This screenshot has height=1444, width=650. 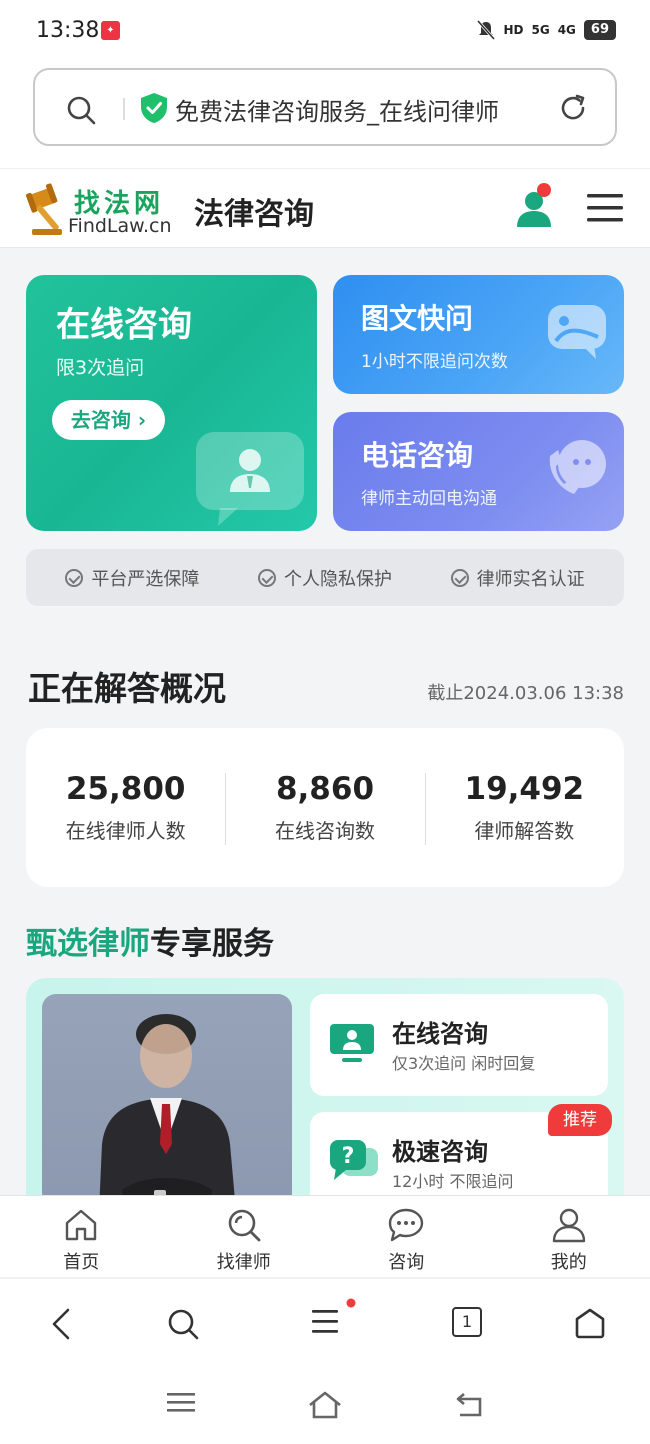 I want to click on 4g-signal-icon: 4G, so click(x=566, y=30).